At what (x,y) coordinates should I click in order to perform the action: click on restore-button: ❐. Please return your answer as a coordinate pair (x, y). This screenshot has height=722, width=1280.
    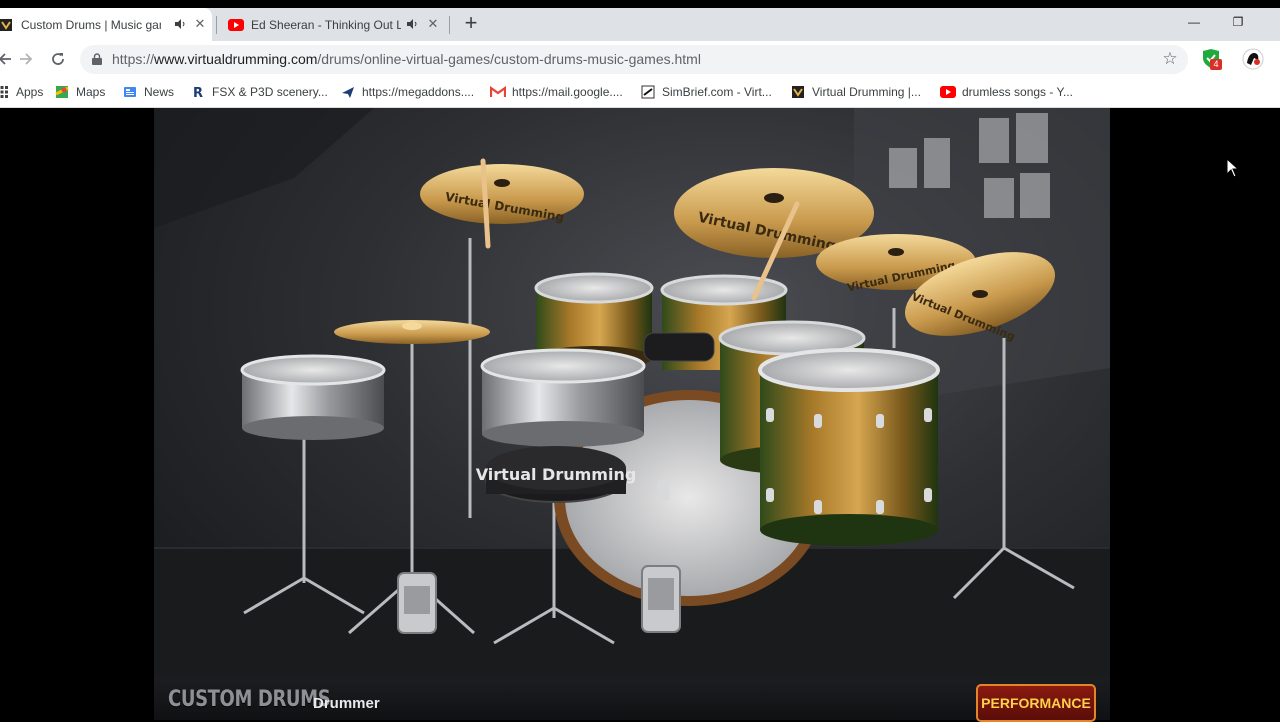
    Looking at the image, I should click on (1238, 22).